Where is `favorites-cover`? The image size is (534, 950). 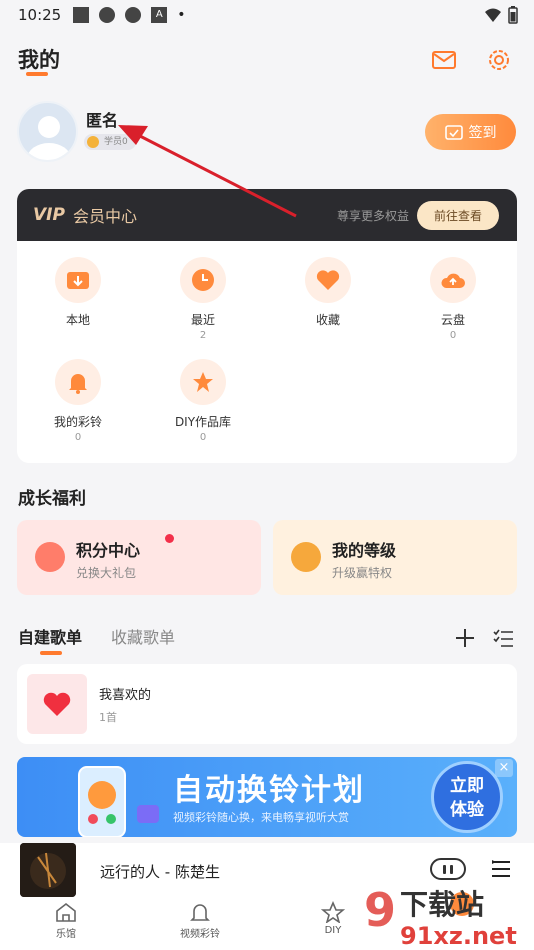
favorites-cover is located at coordinates (57, 704).